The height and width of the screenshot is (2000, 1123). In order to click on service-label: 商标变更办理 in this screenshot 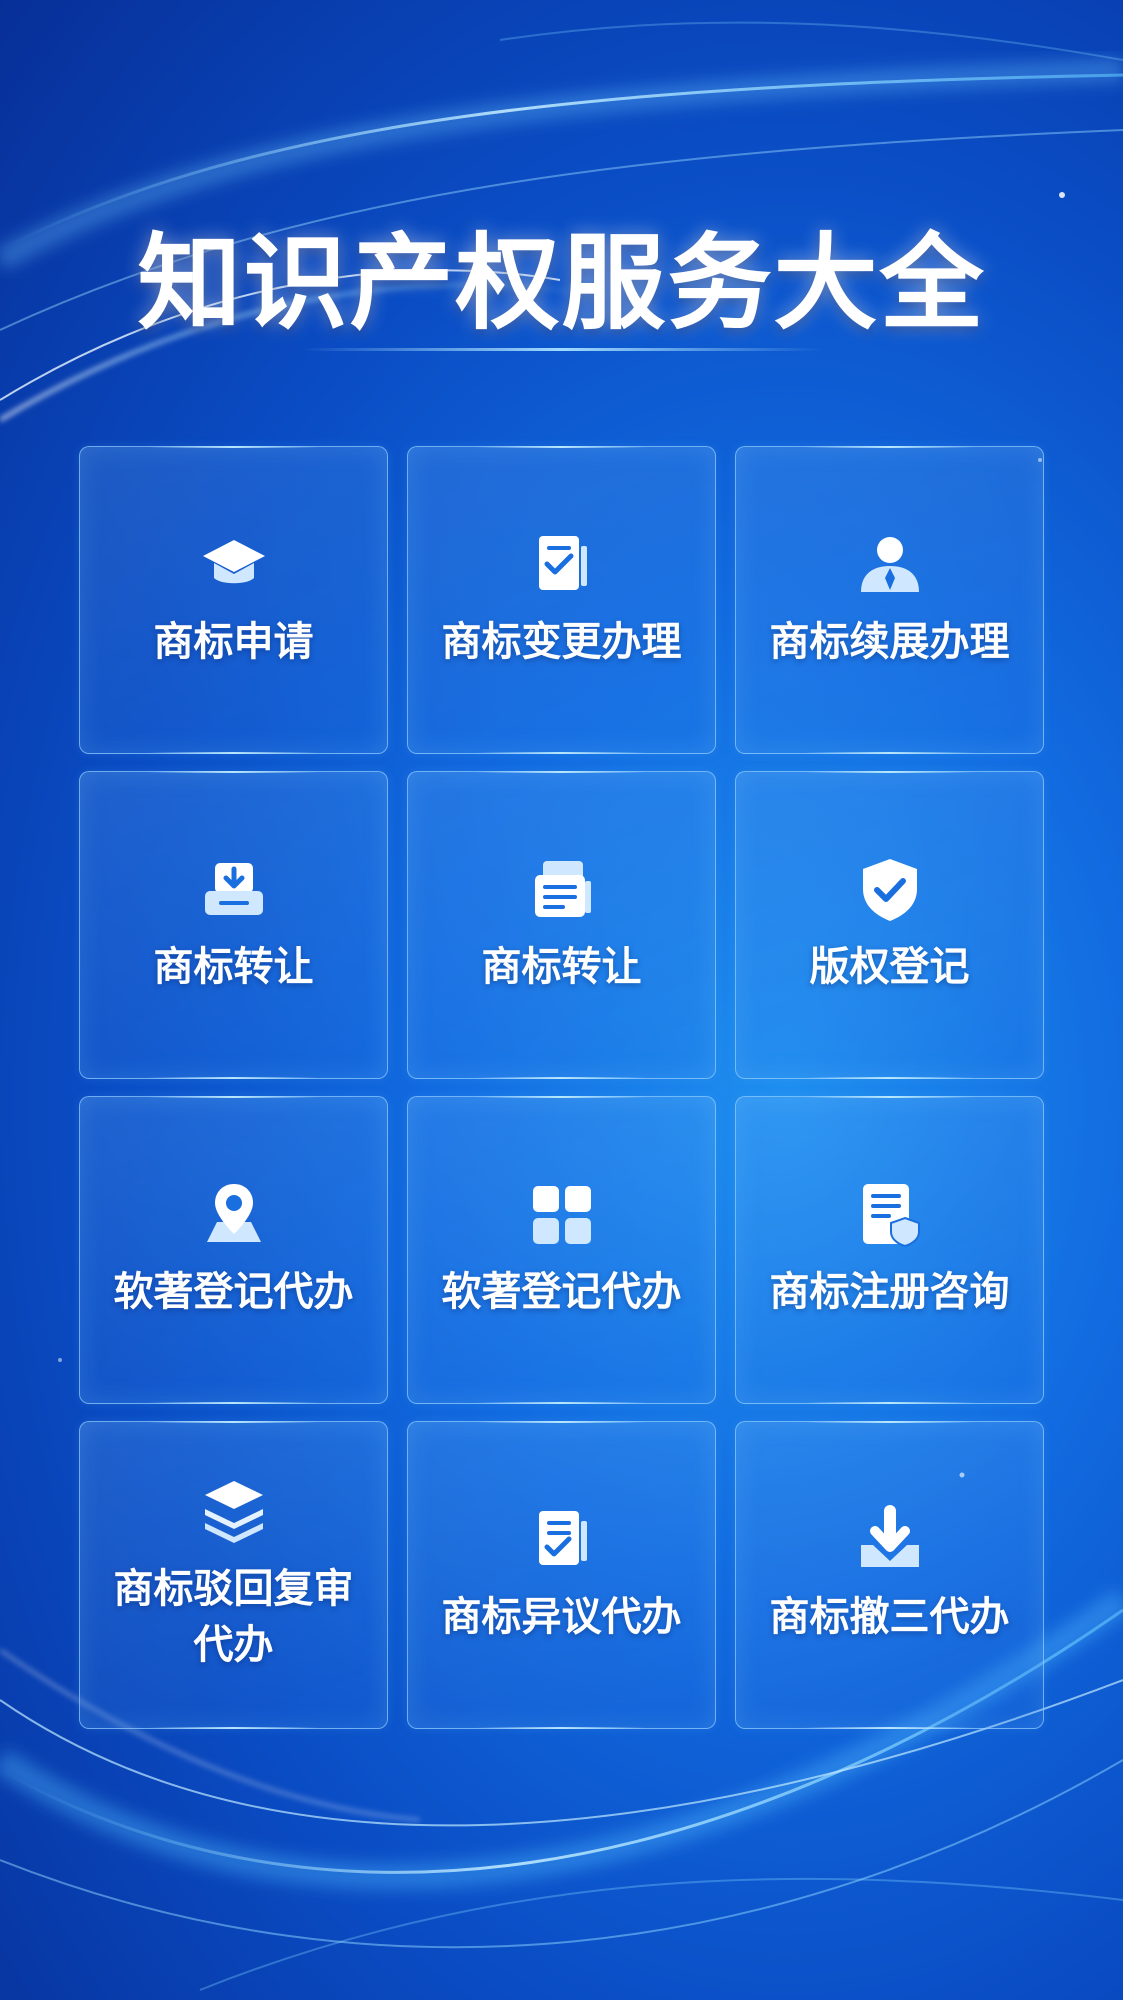, I will do `click(561, 642)`.